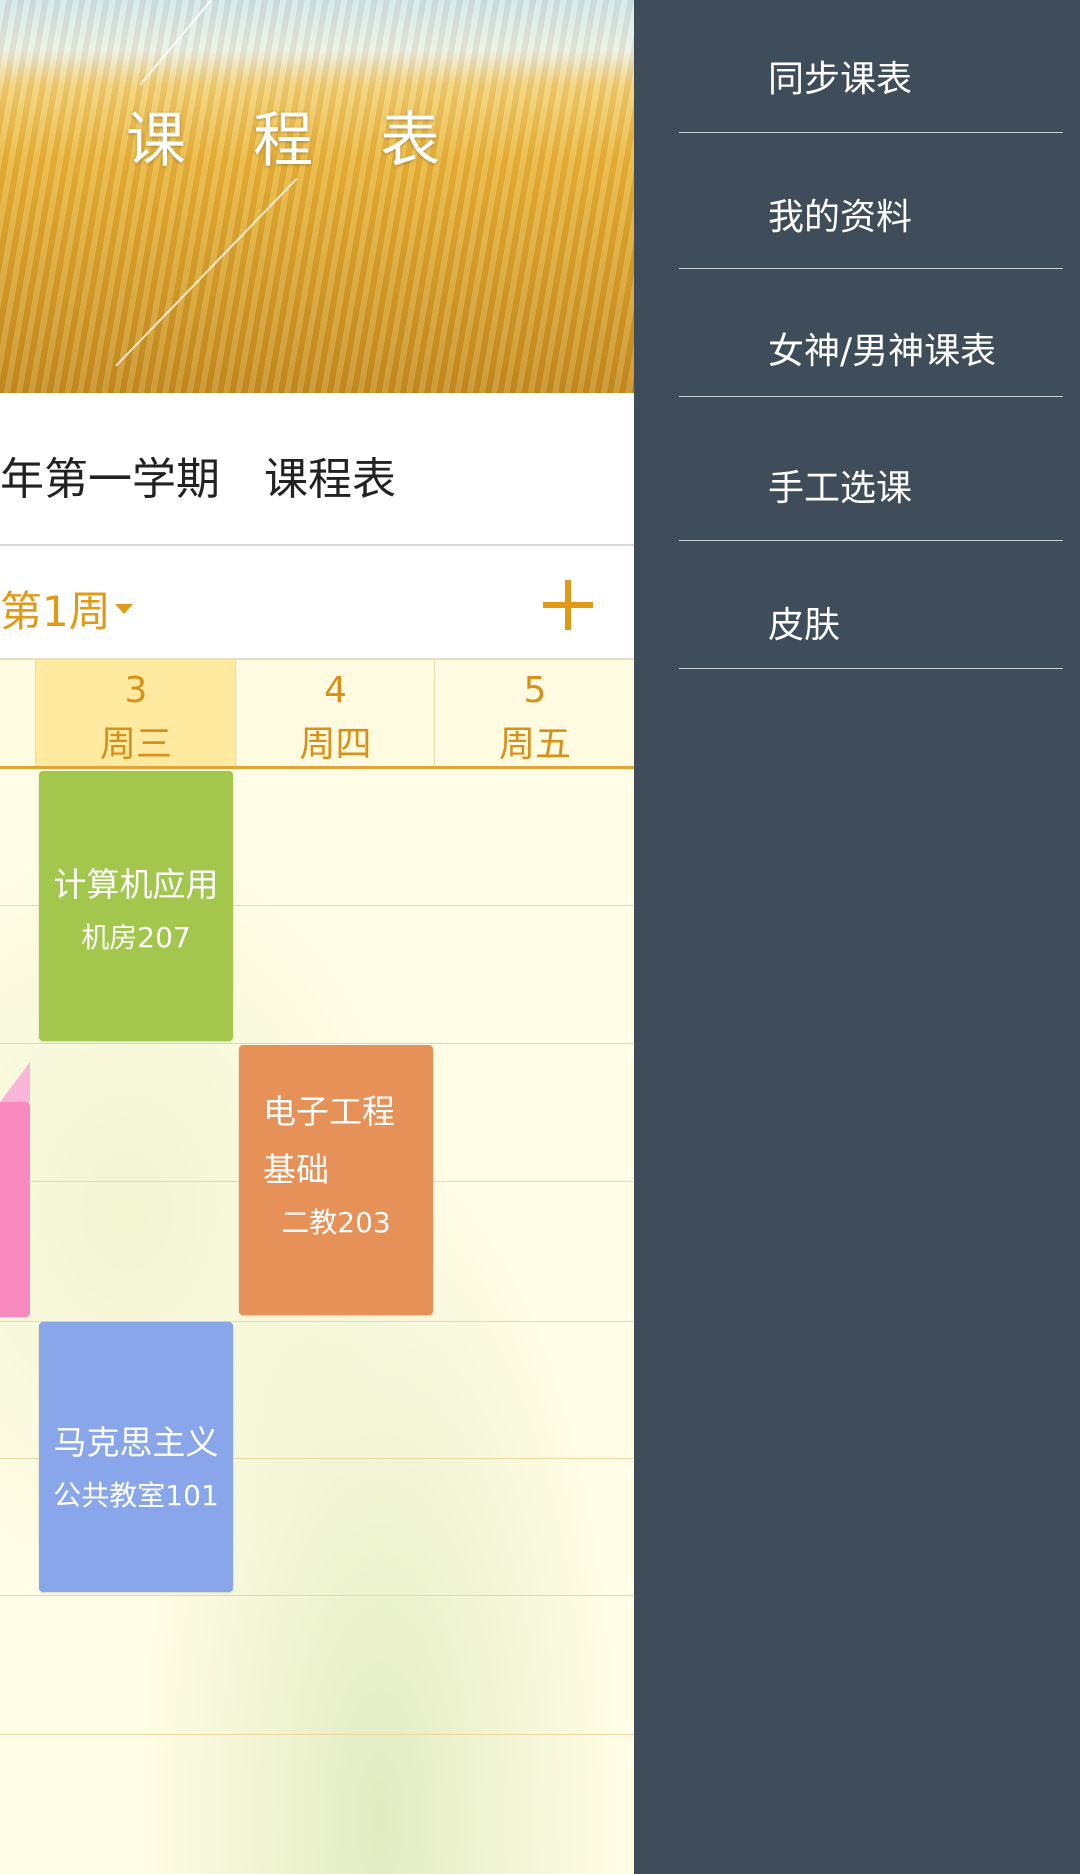 The height and width of the screenshot is (1874, 1080). I want to click on course-block-partial, so click(15, 1189).